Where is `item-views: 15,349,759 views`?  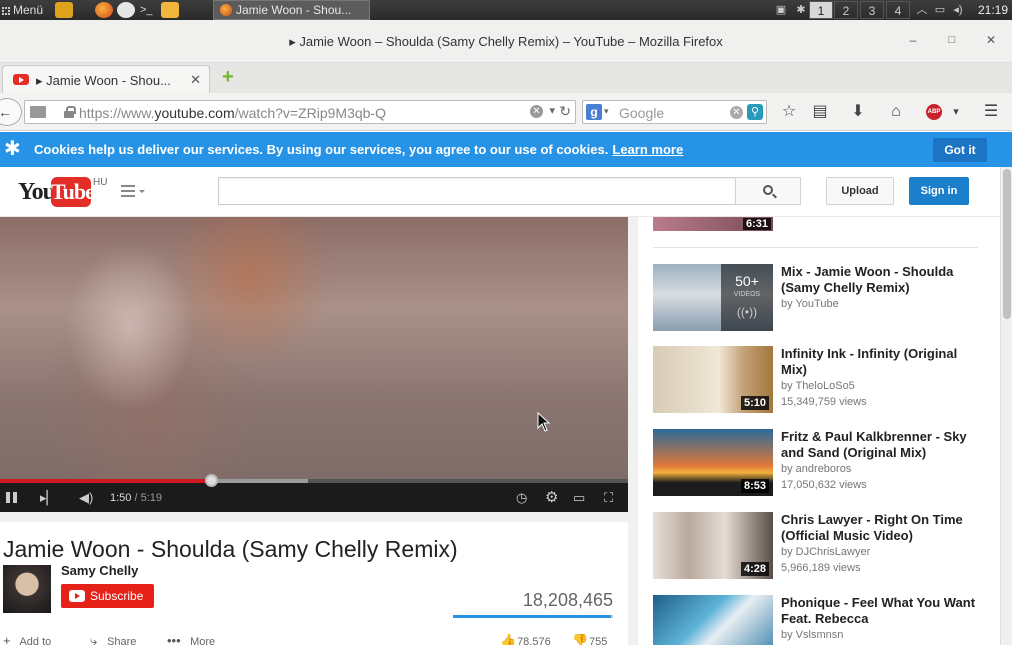 item-views: 15,349,759 views is located at coordinates (824, 402).